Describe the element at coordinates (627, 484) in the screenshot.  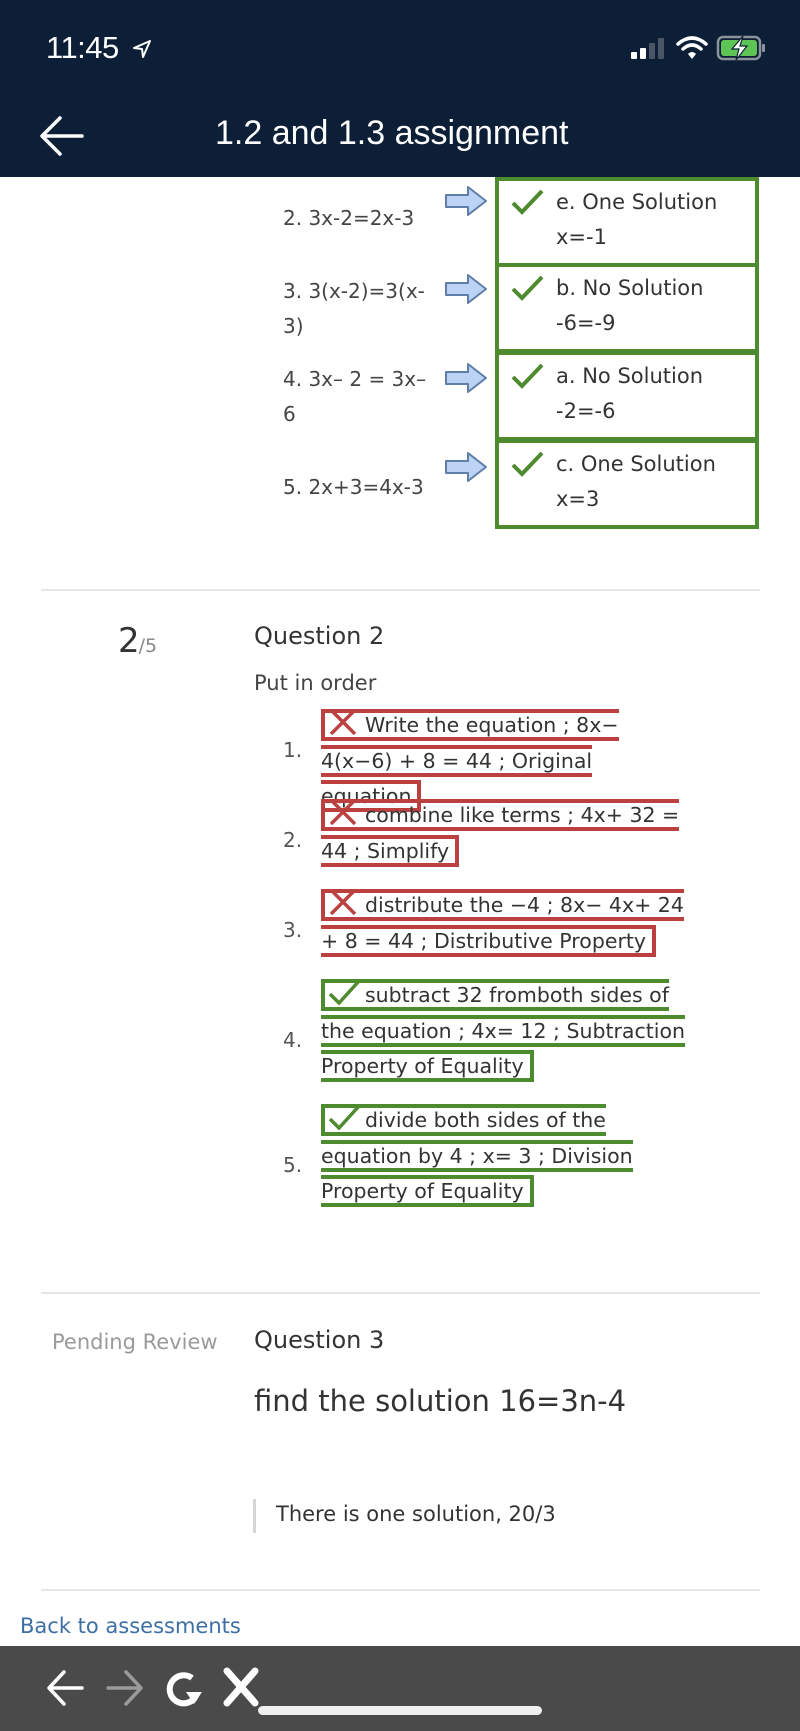
I see `match-answer-box: c. One Solution x=3` at that location.